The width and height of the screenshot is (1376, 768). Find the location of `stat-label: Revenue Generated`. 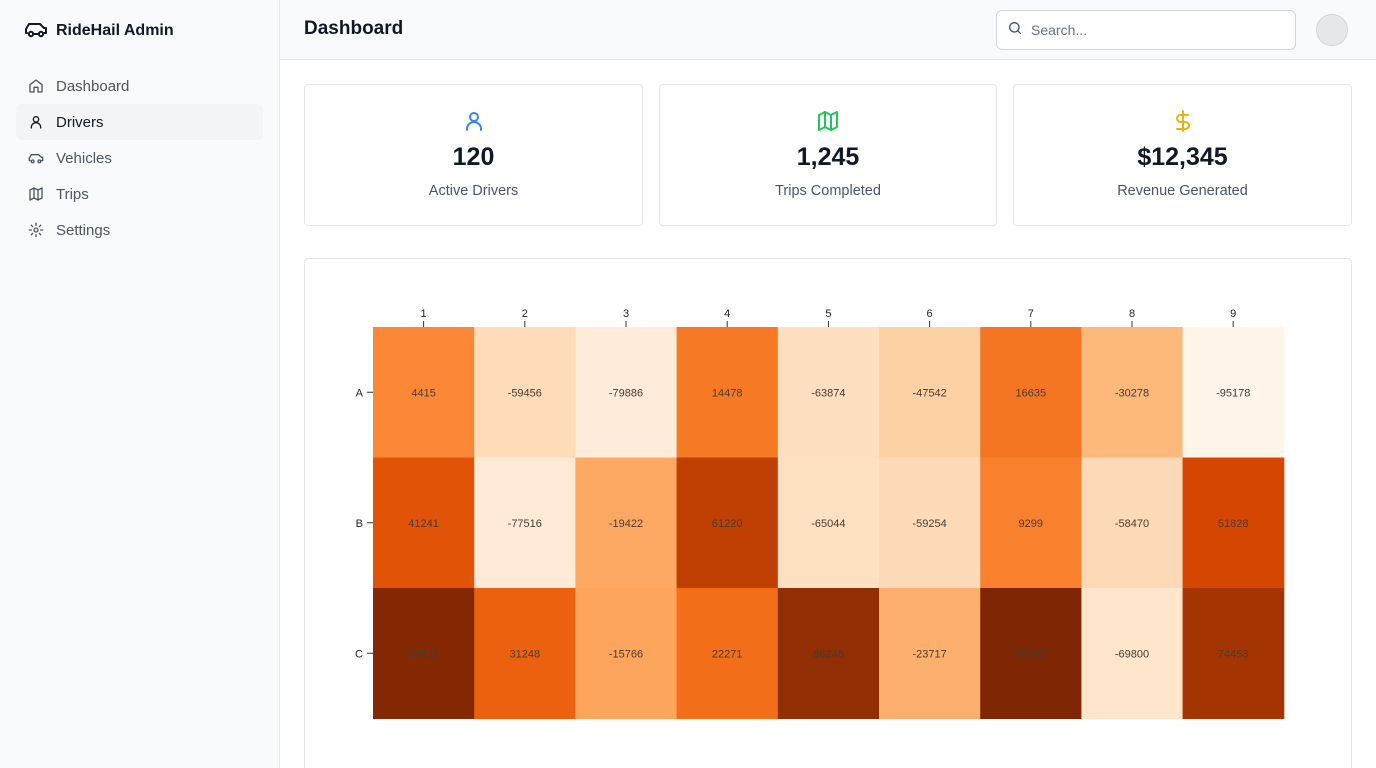

stat-label: Revenue Generated is located at coordinates (1182, 191).